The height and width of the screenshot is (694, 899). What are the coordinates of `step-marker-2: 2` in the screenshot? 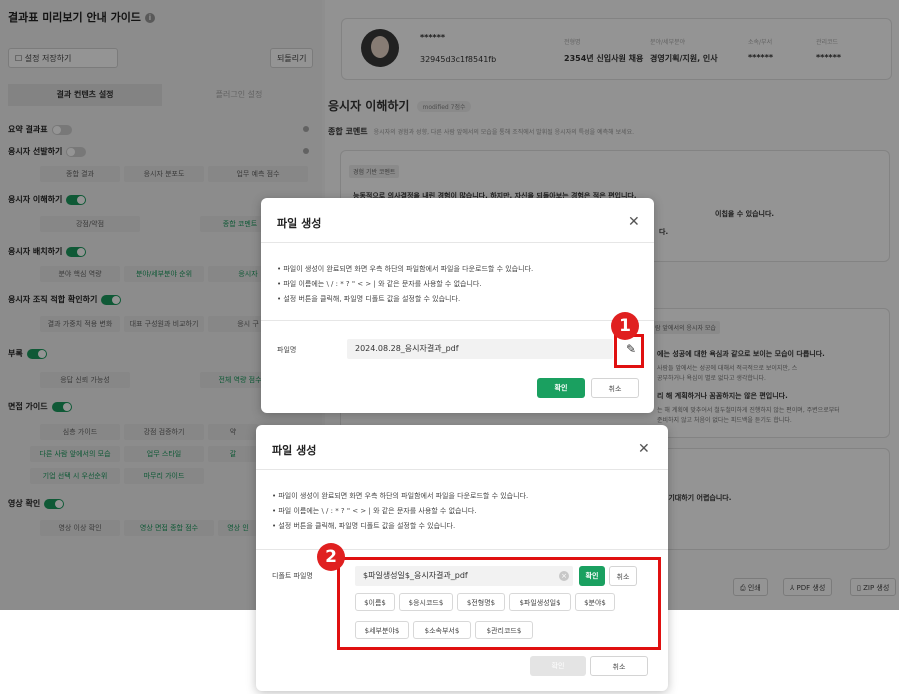 It's located at (331, 557).